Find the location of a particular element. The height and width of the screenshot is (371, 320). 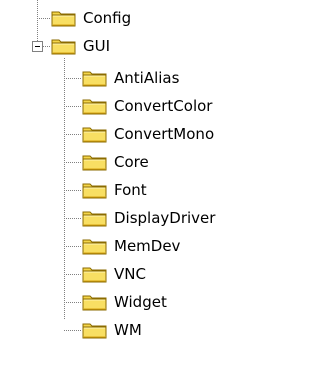

tree-item-label: VNC is located at coordinates (130, 274).